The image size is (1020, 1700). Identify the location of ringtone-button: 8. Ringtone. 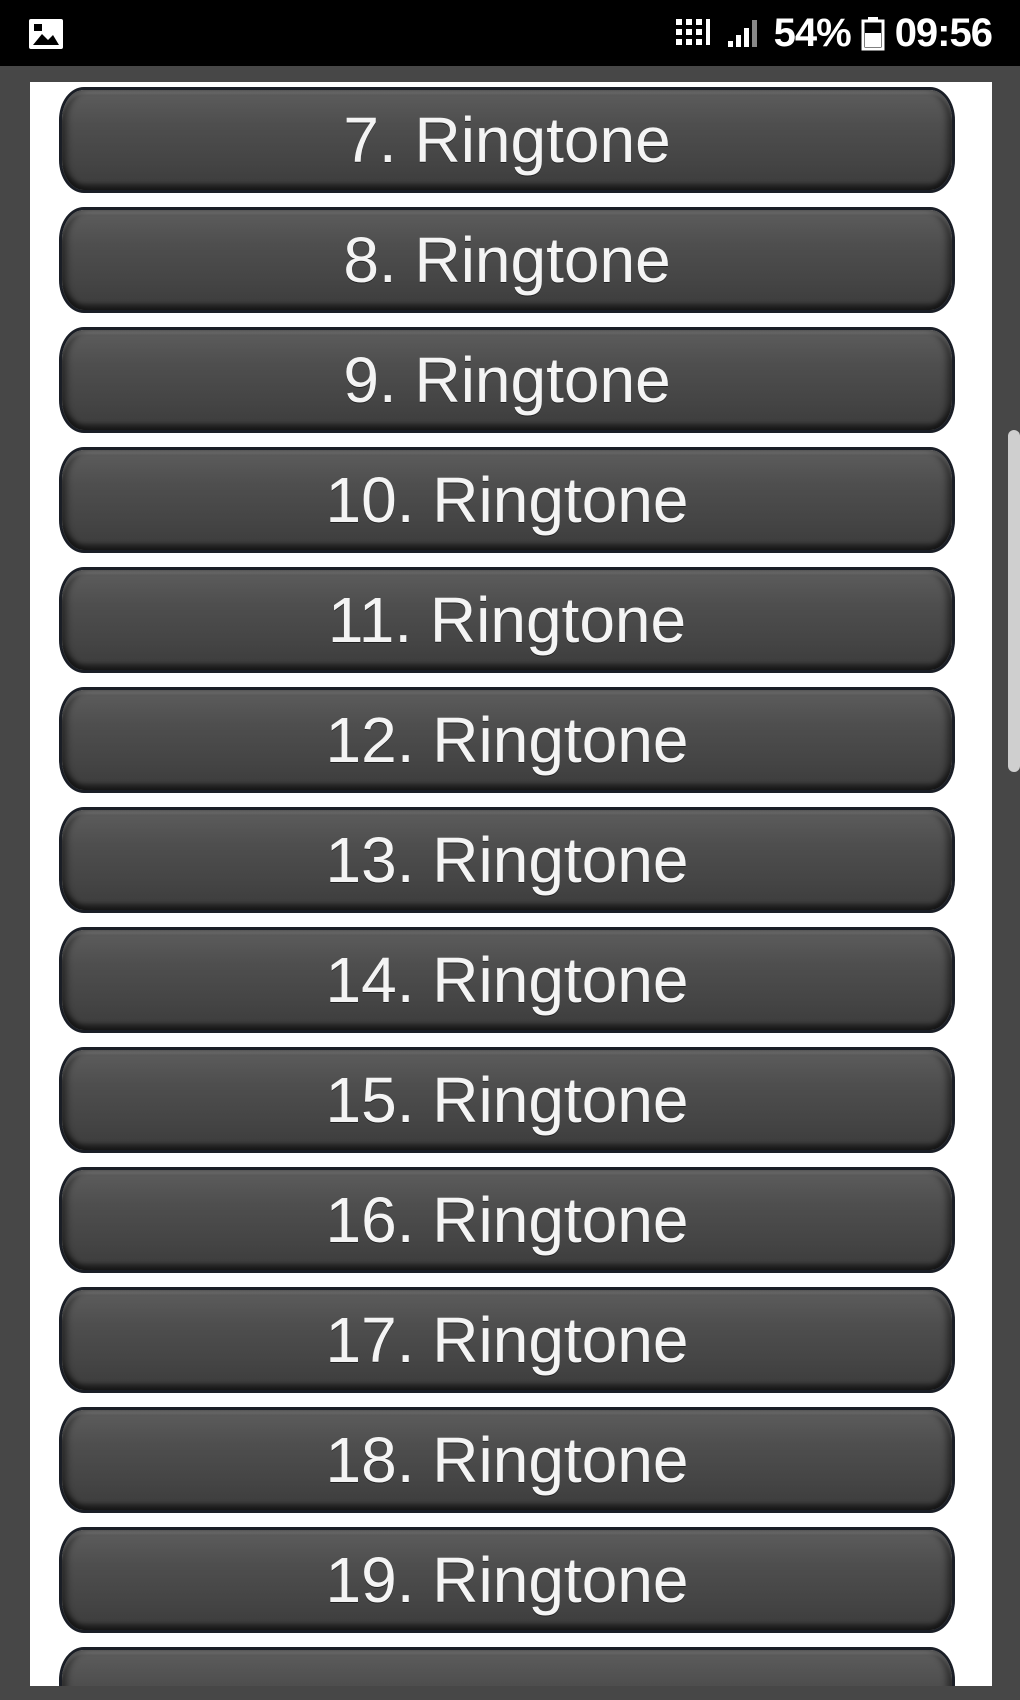
(507, 260).